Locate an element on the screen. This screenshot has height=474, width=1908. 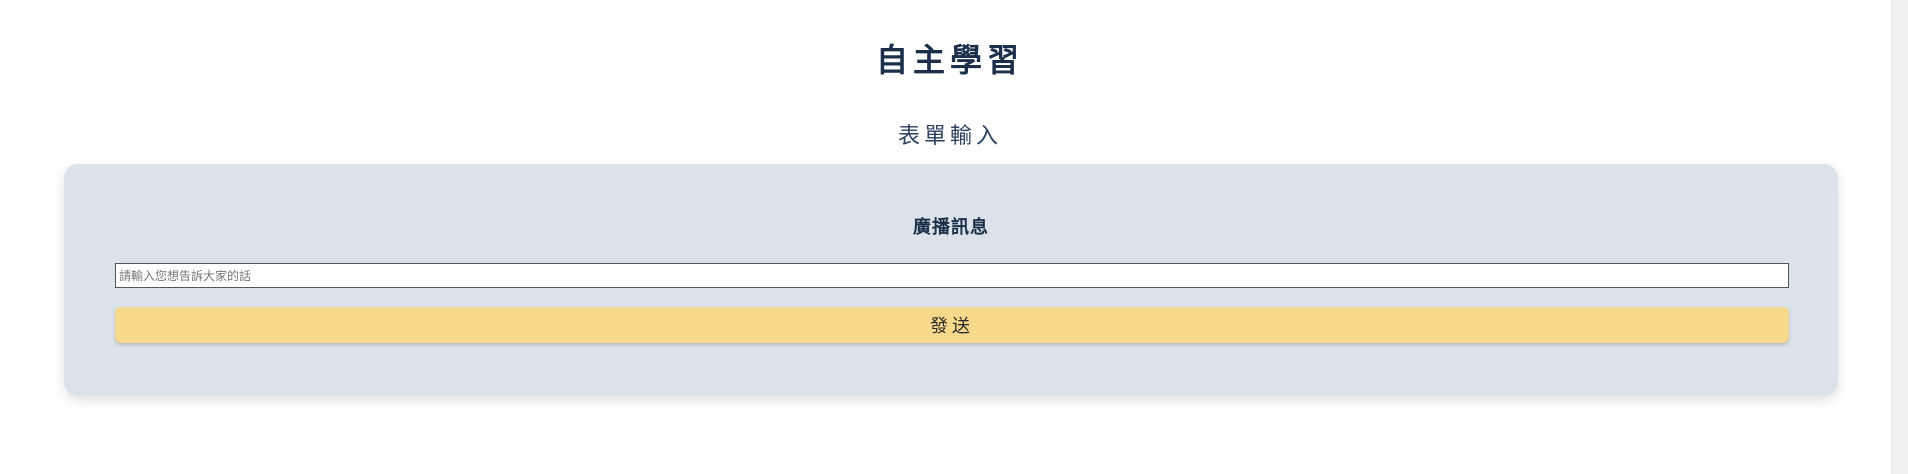
broadcast-form-title: 廣播訊息 is located at coordinates (951, 227).